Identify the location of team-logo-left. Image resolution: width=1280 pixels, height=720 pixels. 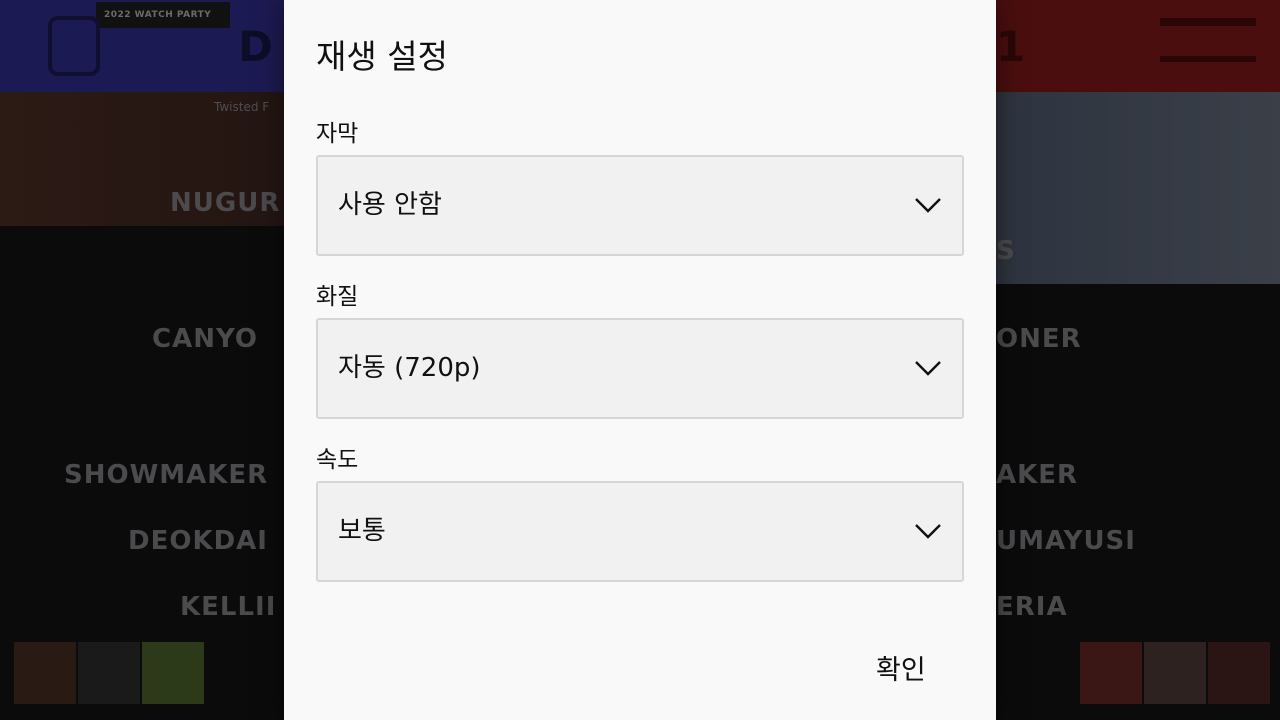
(74, 46).